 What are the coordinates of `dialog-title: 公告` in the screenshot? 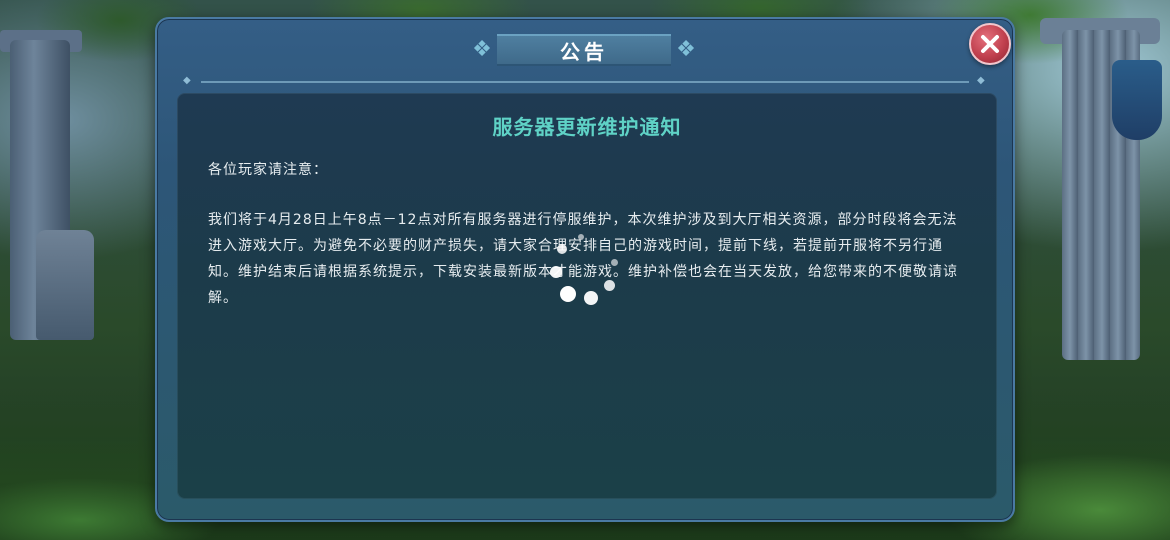 It's located at (584, 50).